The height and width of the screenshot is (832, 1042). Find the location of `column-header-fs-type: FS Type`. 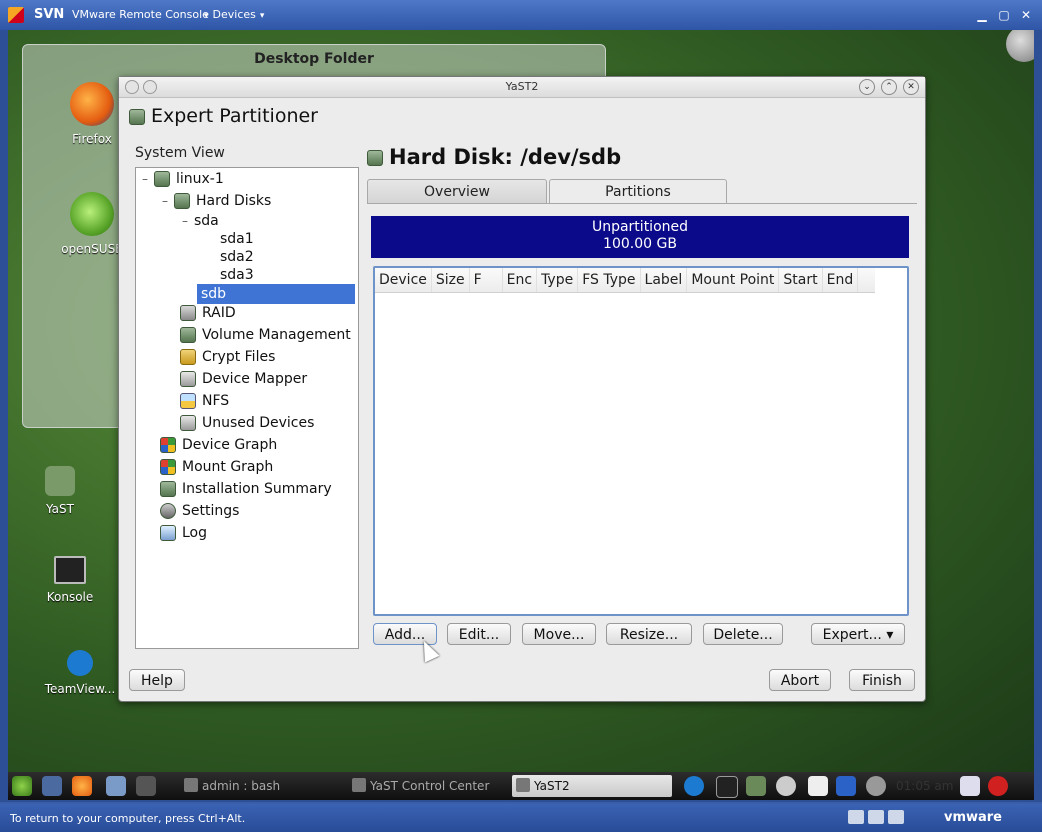

column-header-fs-type: FS Type is located at coordinates (609, 280).